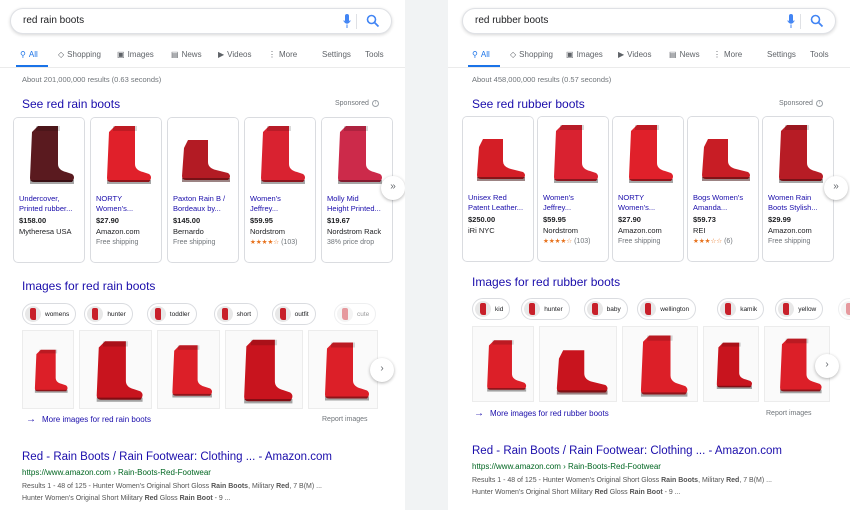  I want to click on product-title: Molly Mid, so click(359, 199).